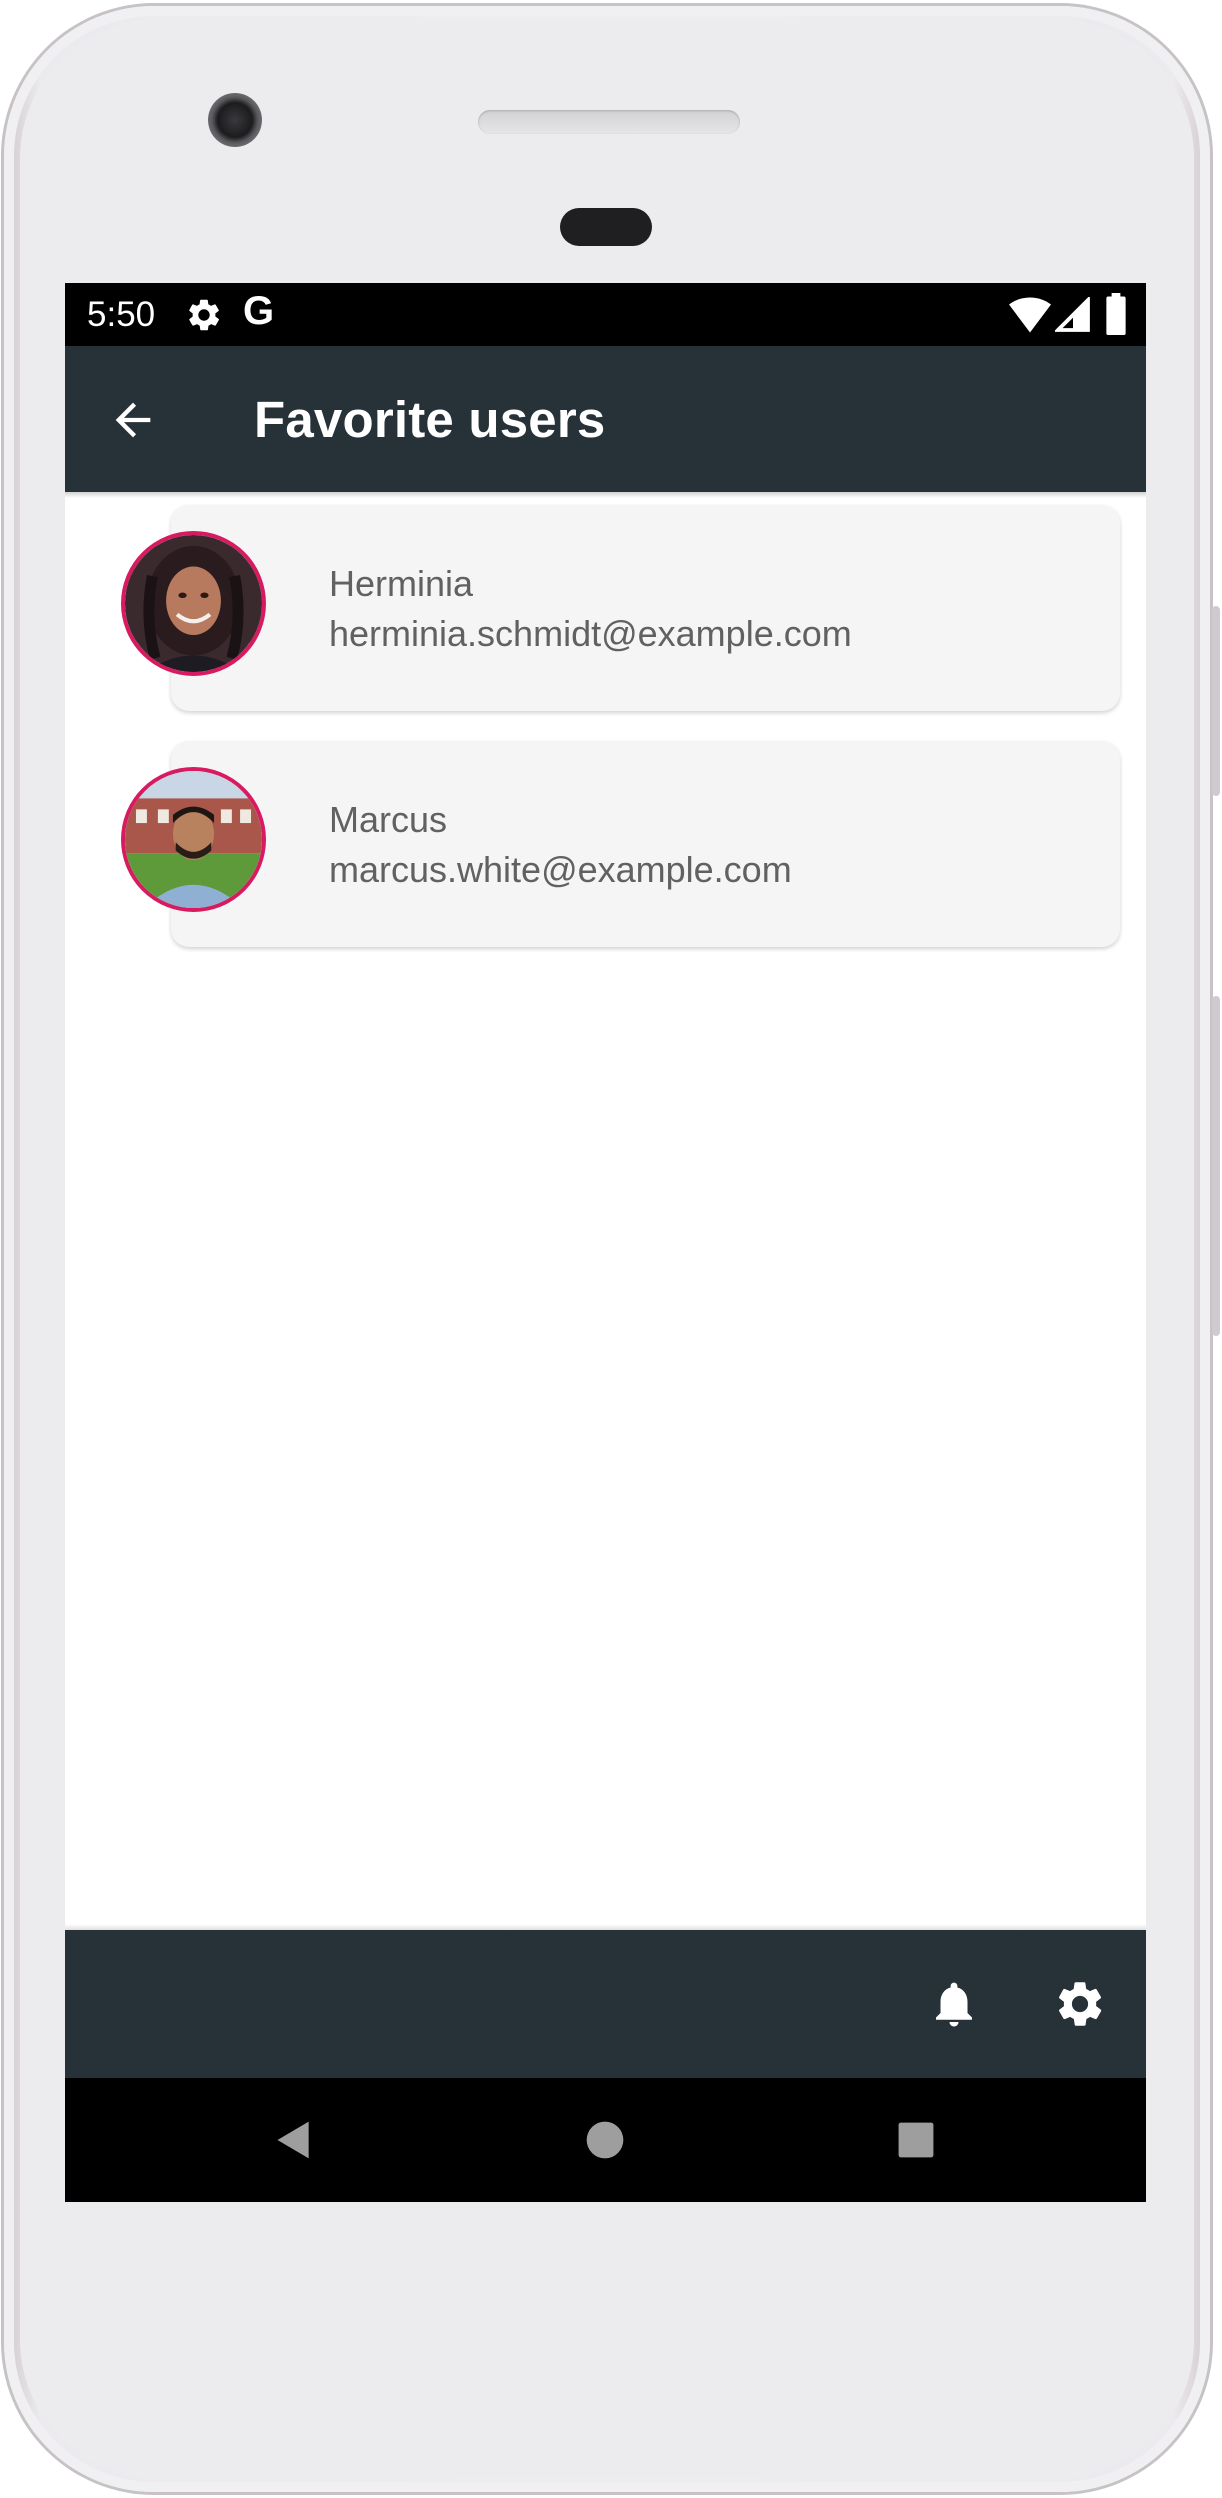 The height and width of the screenshot is (2498, 1222). Describe the element at coordinates (605, 314) in the screenshot. I see `status-bar: 5:50 G` at that location.